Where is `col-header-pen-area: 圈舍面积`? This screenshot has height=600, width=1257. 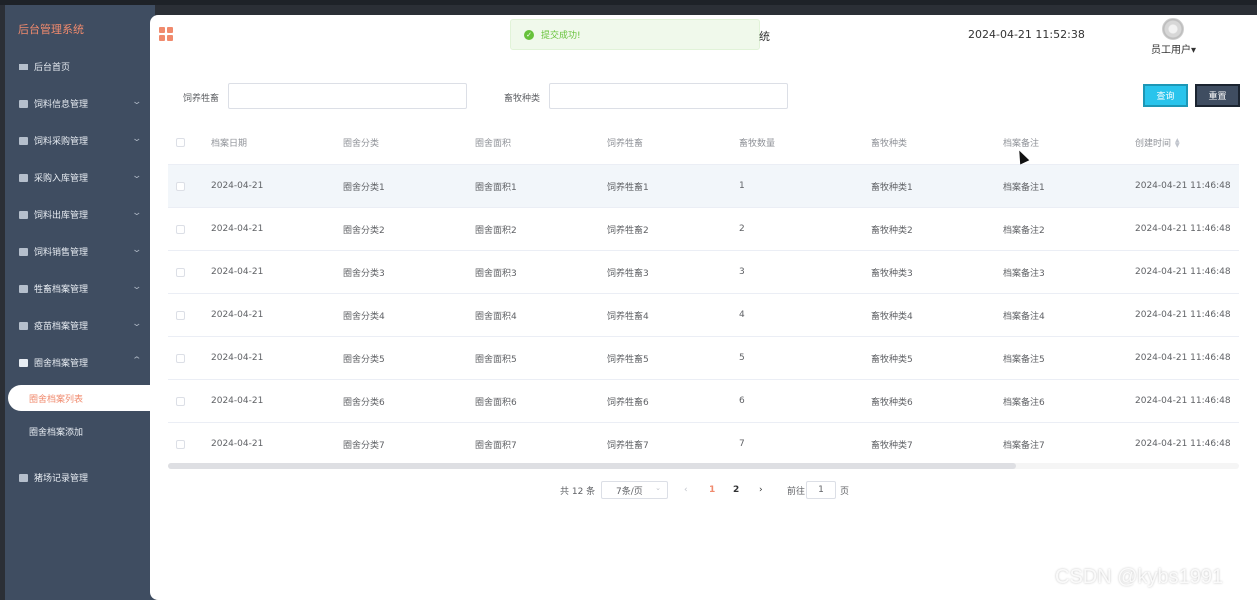
col-header-pen-area: 圈舍面积 is located at coordinates (493, 142).